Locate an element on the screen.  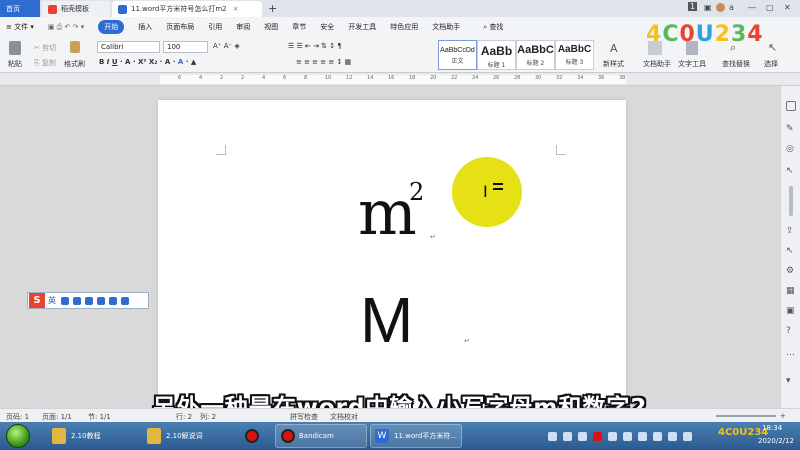
menu-file: ≡ 文件 ▾ is located at coordinates (20, 27).